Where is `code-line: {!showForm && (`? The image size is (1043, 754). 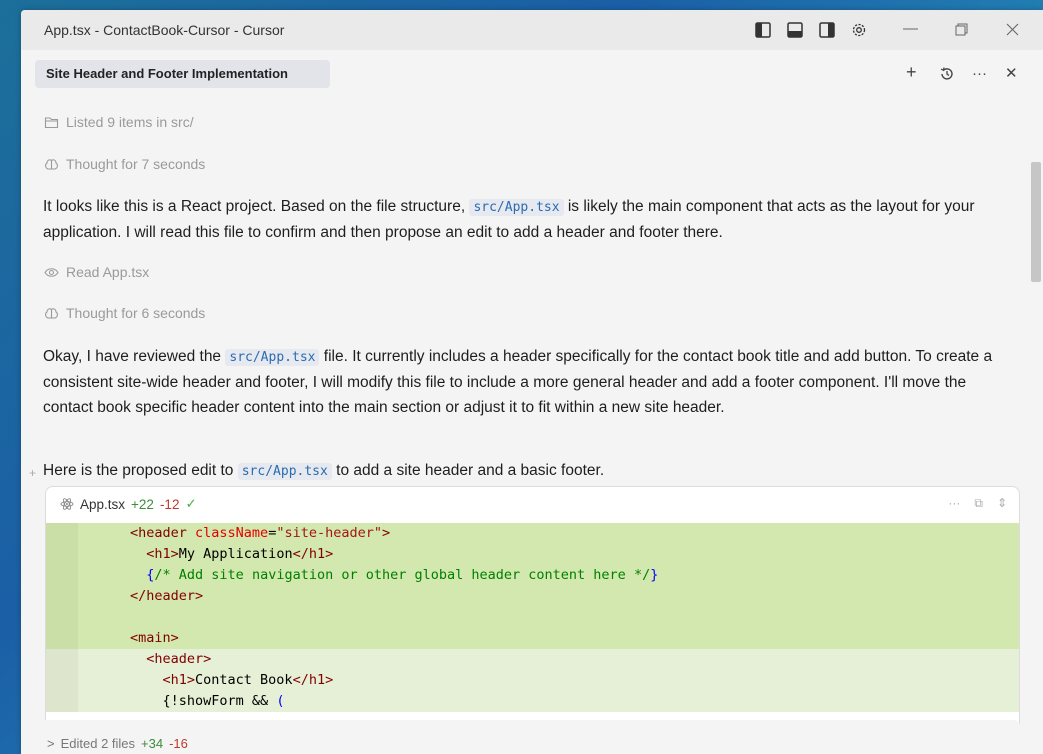
code-line: {!showForm && ( is located at coordinates (532, 701).